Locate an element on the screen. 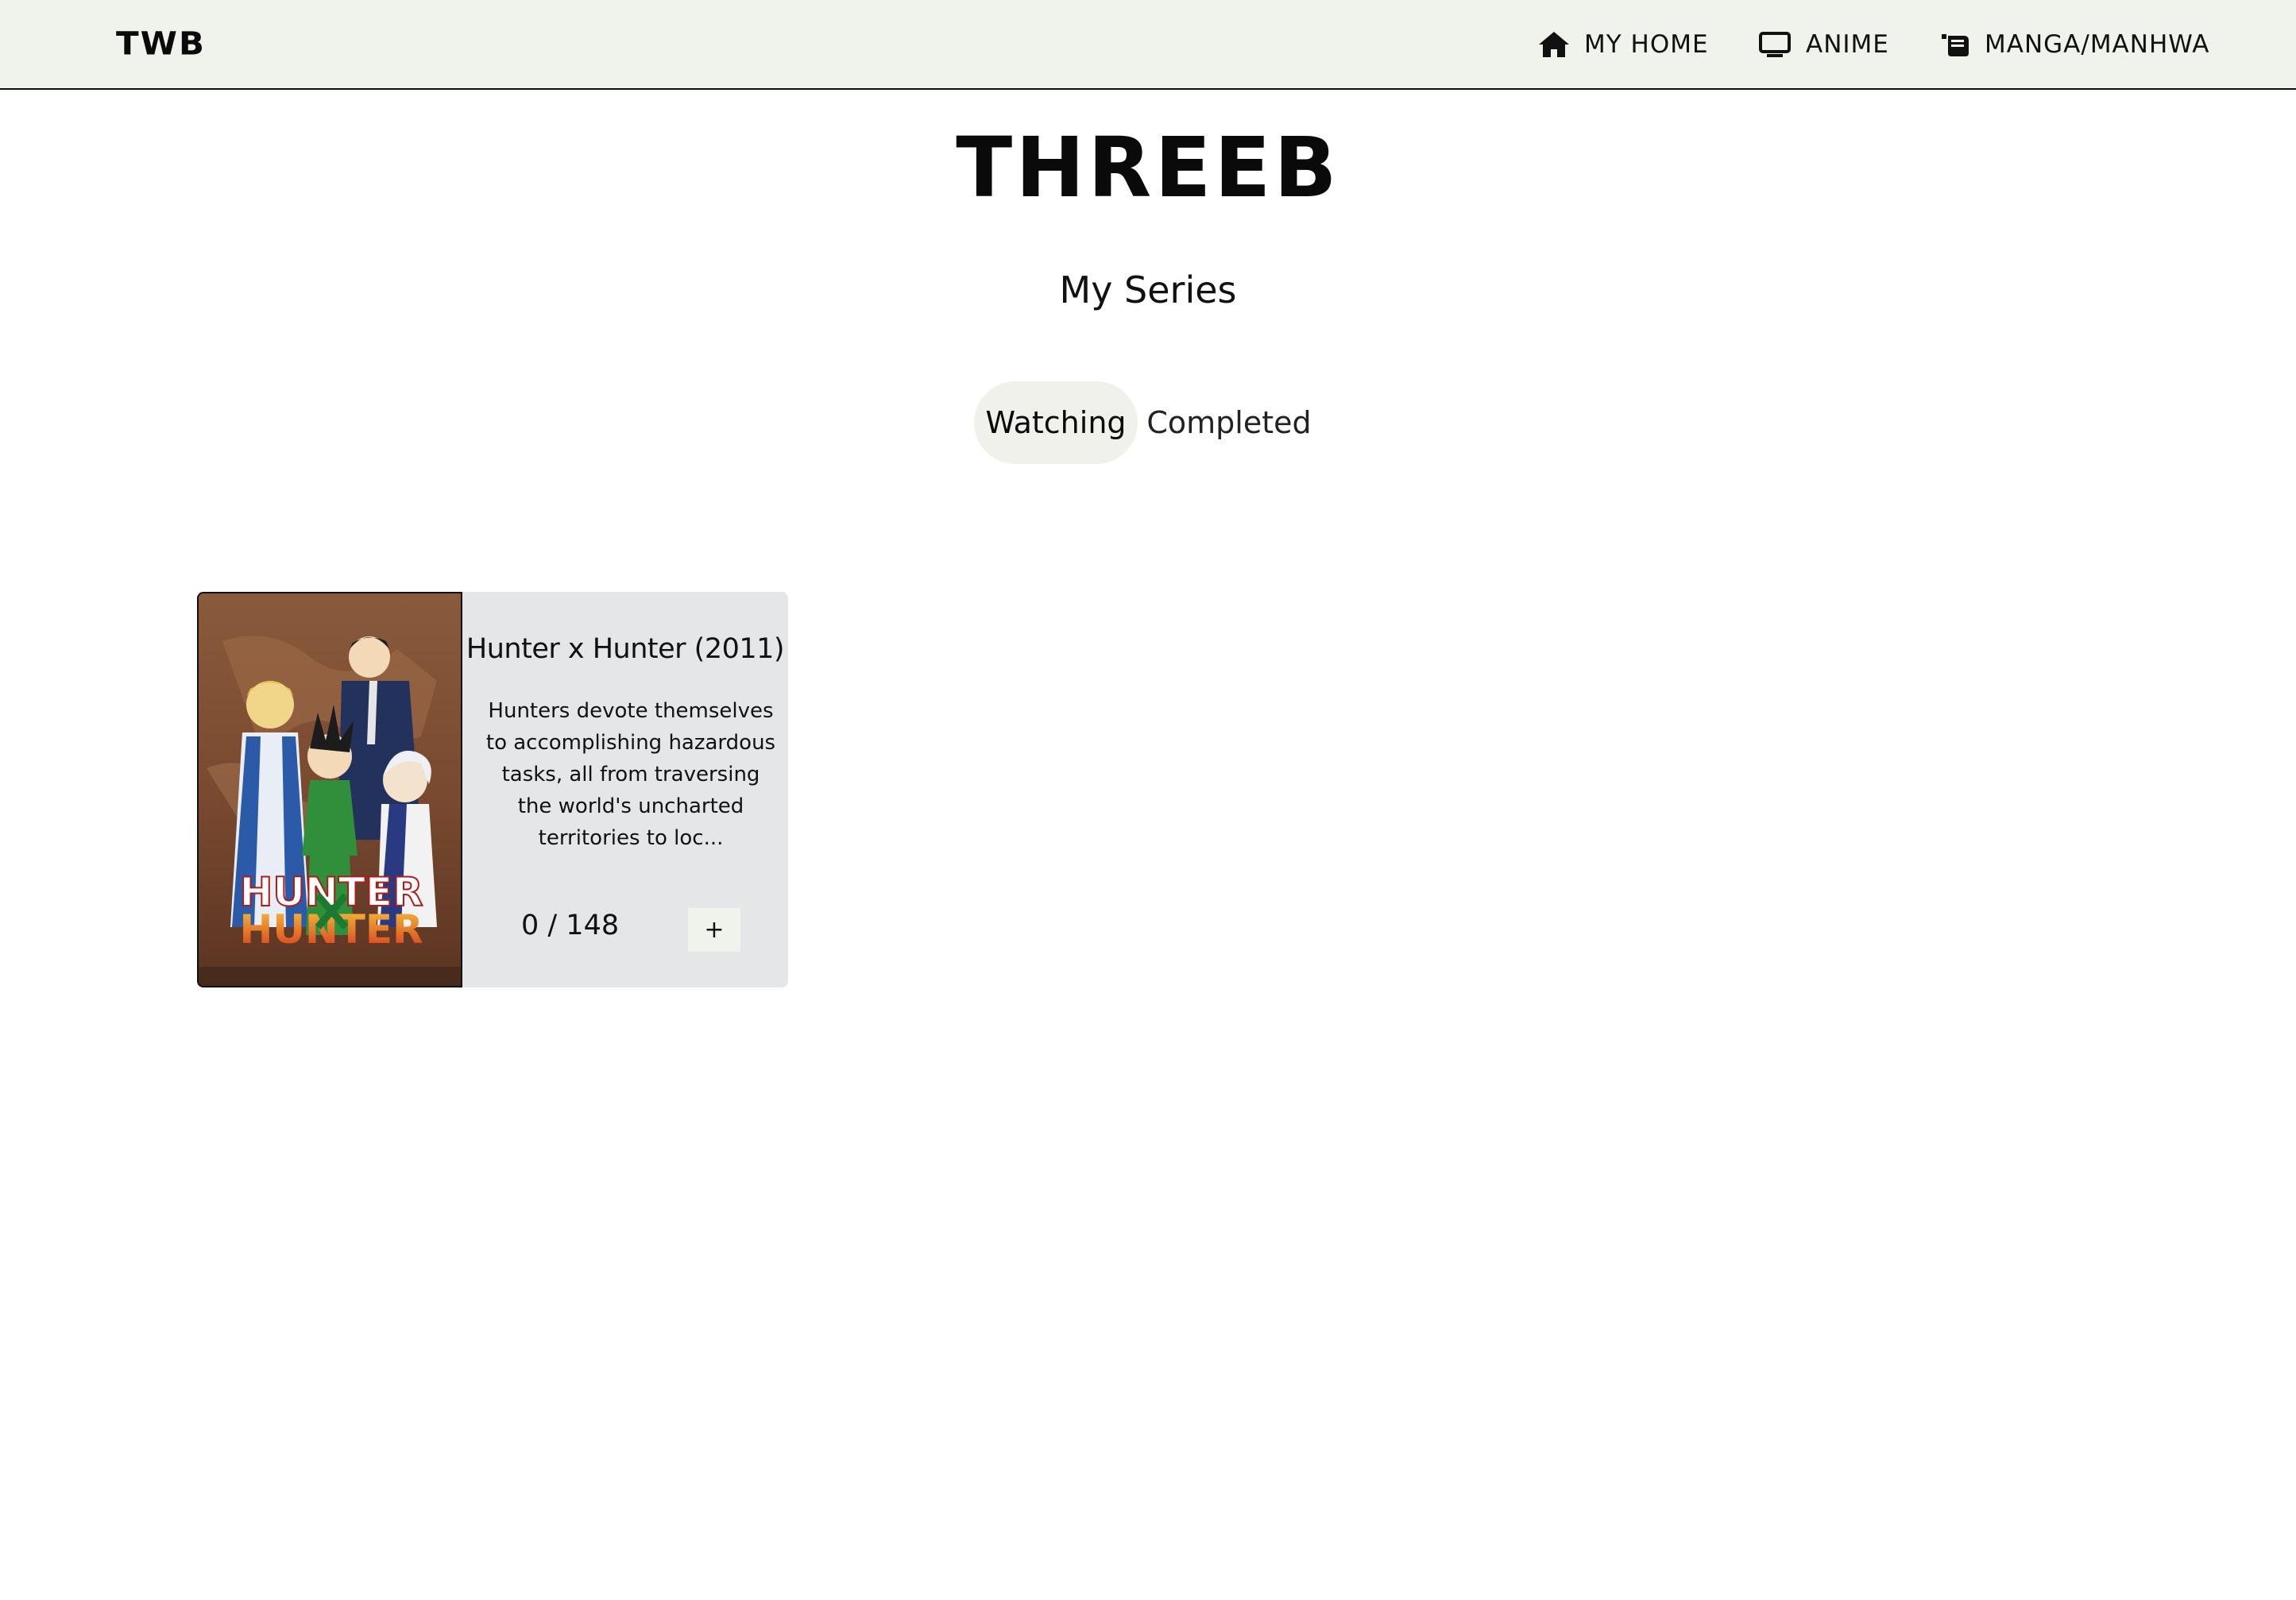 This screenshot has width=2296, height=1600. nav-item-my-home: MY HOME is located at coordinates (1623, 44).